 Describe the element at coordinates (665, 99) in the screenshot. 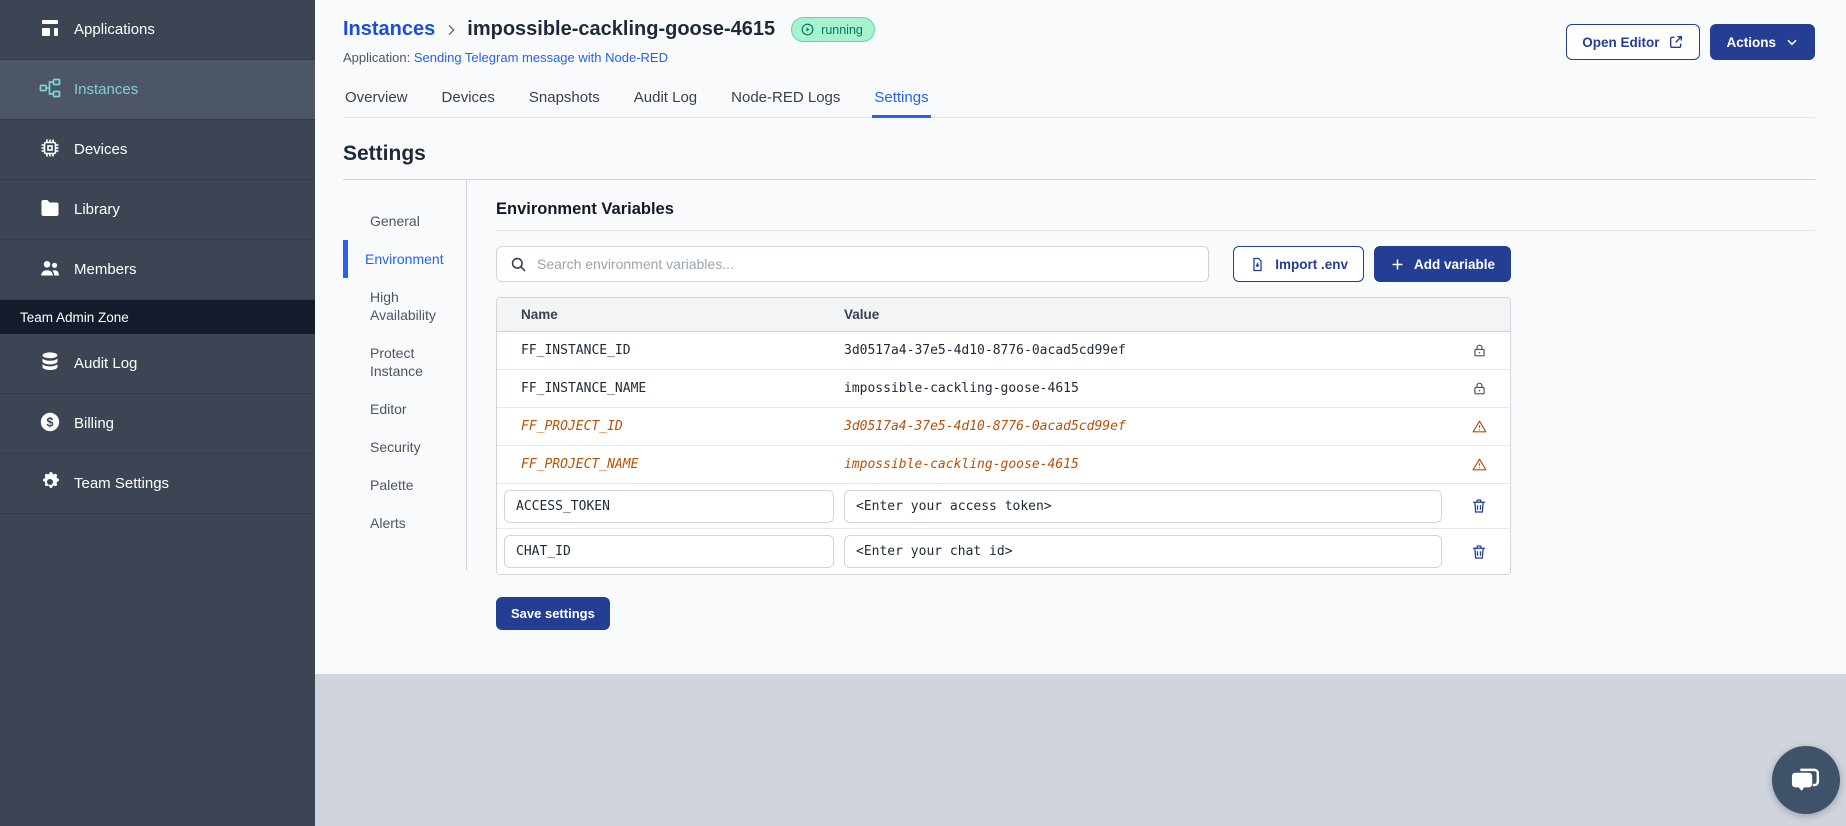

I see `tab-audit-log: Audit Log` at that location.